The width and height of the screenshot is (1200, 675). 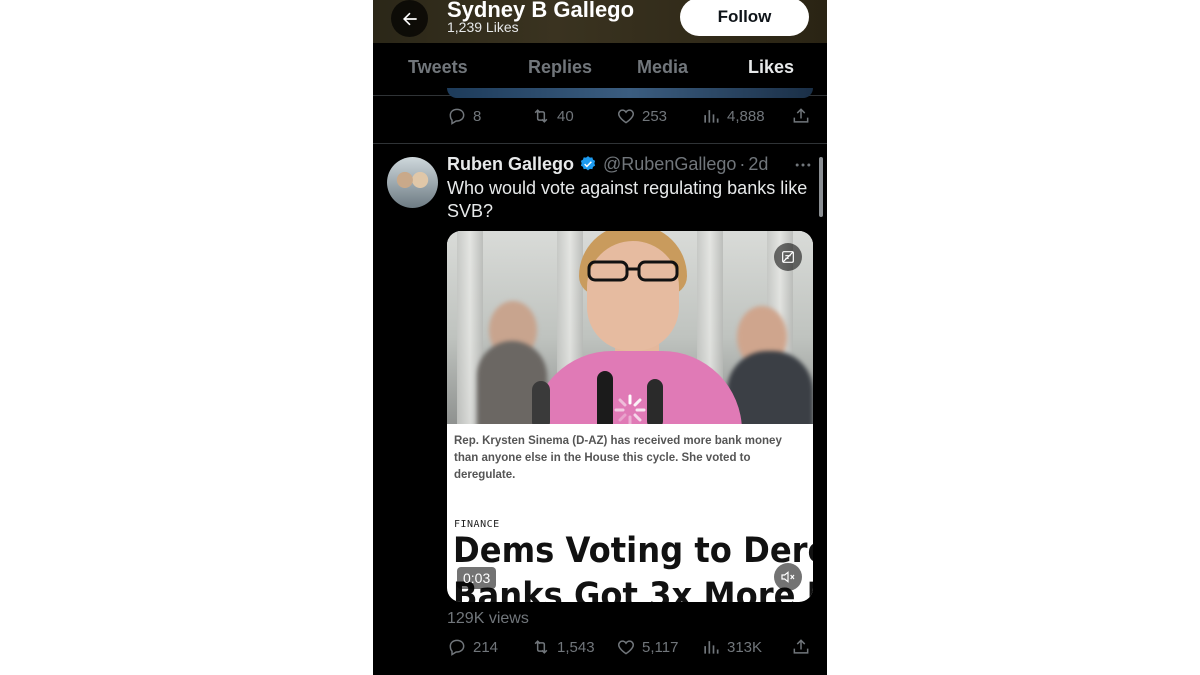 I want to click on arrow-left-icon, so click(x=409, y=18).